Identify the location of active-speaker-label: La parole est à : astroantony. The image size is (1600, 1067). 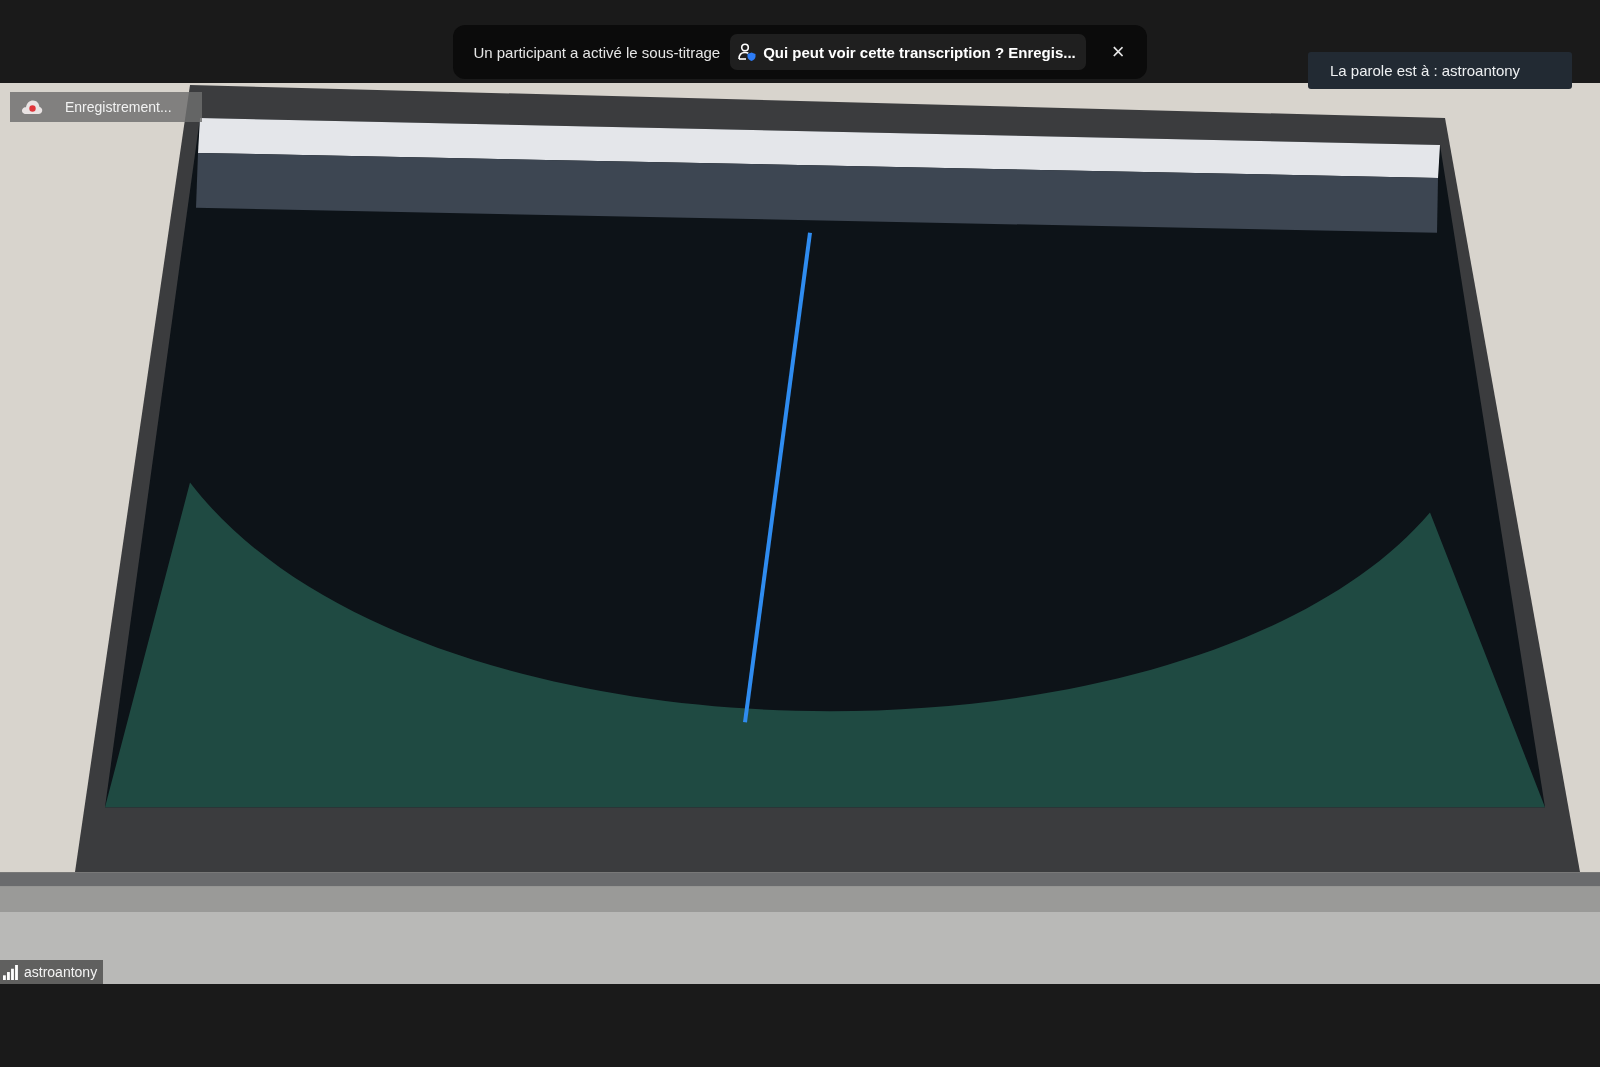
(1440, 70).